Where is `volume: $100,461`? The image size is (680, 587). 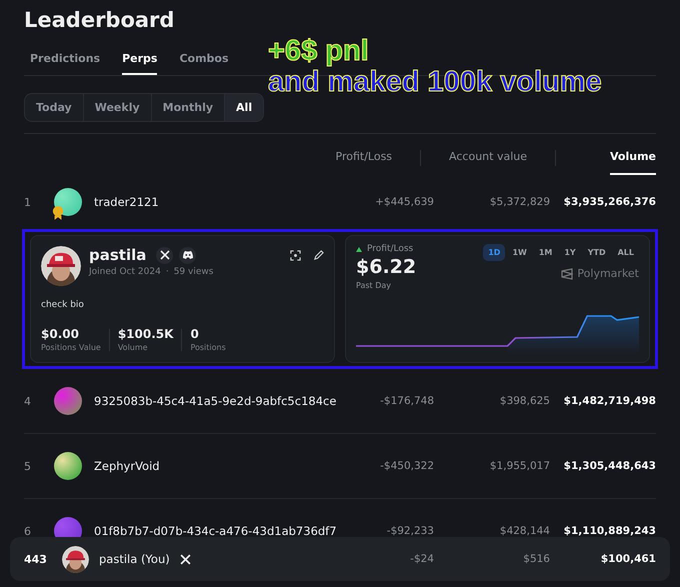 volume: $100,461 is located at coordinates (628, 559).